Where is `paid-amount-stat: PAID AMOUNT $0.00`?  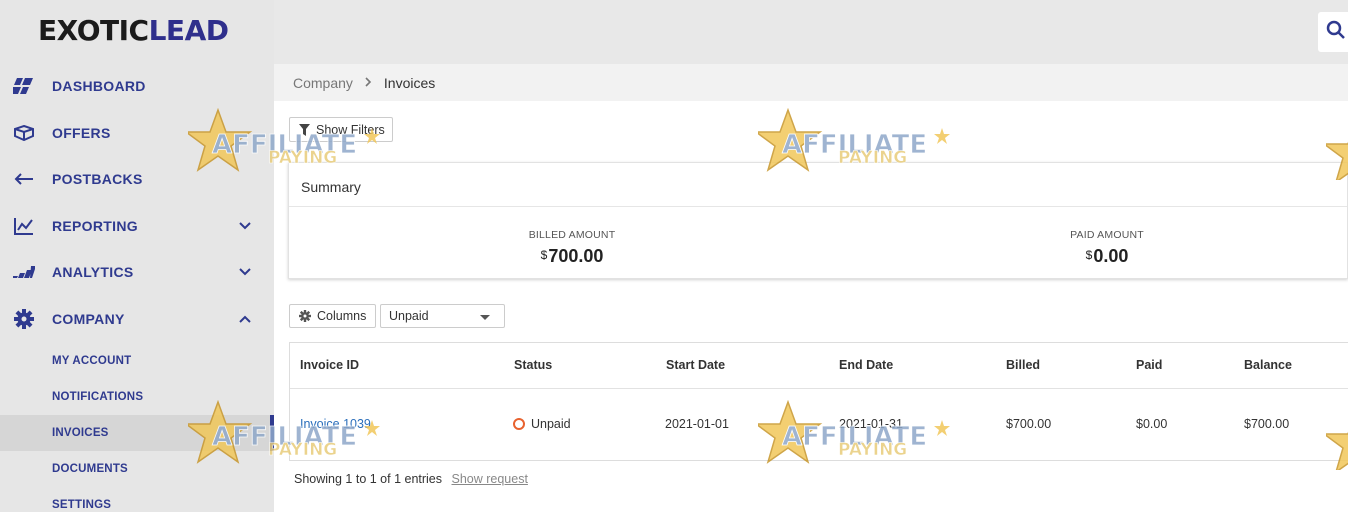
paid-amount-stat: PAID AMOUNT $0.00 is located at coordinates (1107, 248).